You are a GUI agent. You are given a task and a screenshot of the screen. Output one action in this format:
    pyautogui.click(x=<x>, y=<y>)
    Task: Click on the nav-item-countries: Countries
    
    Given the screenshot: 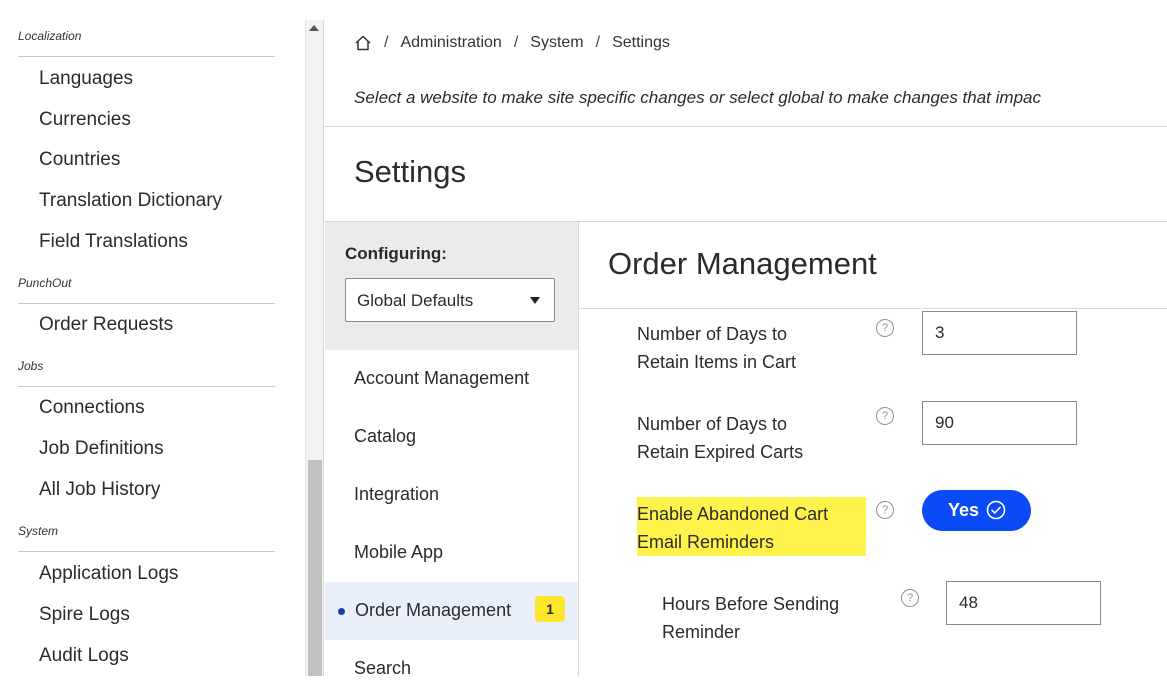 What is the action you would take?
    pyautogui.click(x=79, y=160)
    